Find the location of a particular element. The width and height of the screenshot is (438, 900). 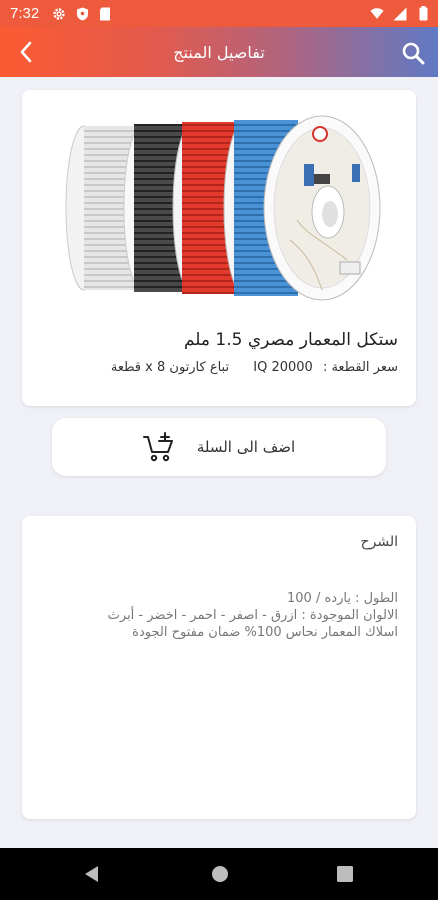

signal-icon is located at coordinates (400, 14).